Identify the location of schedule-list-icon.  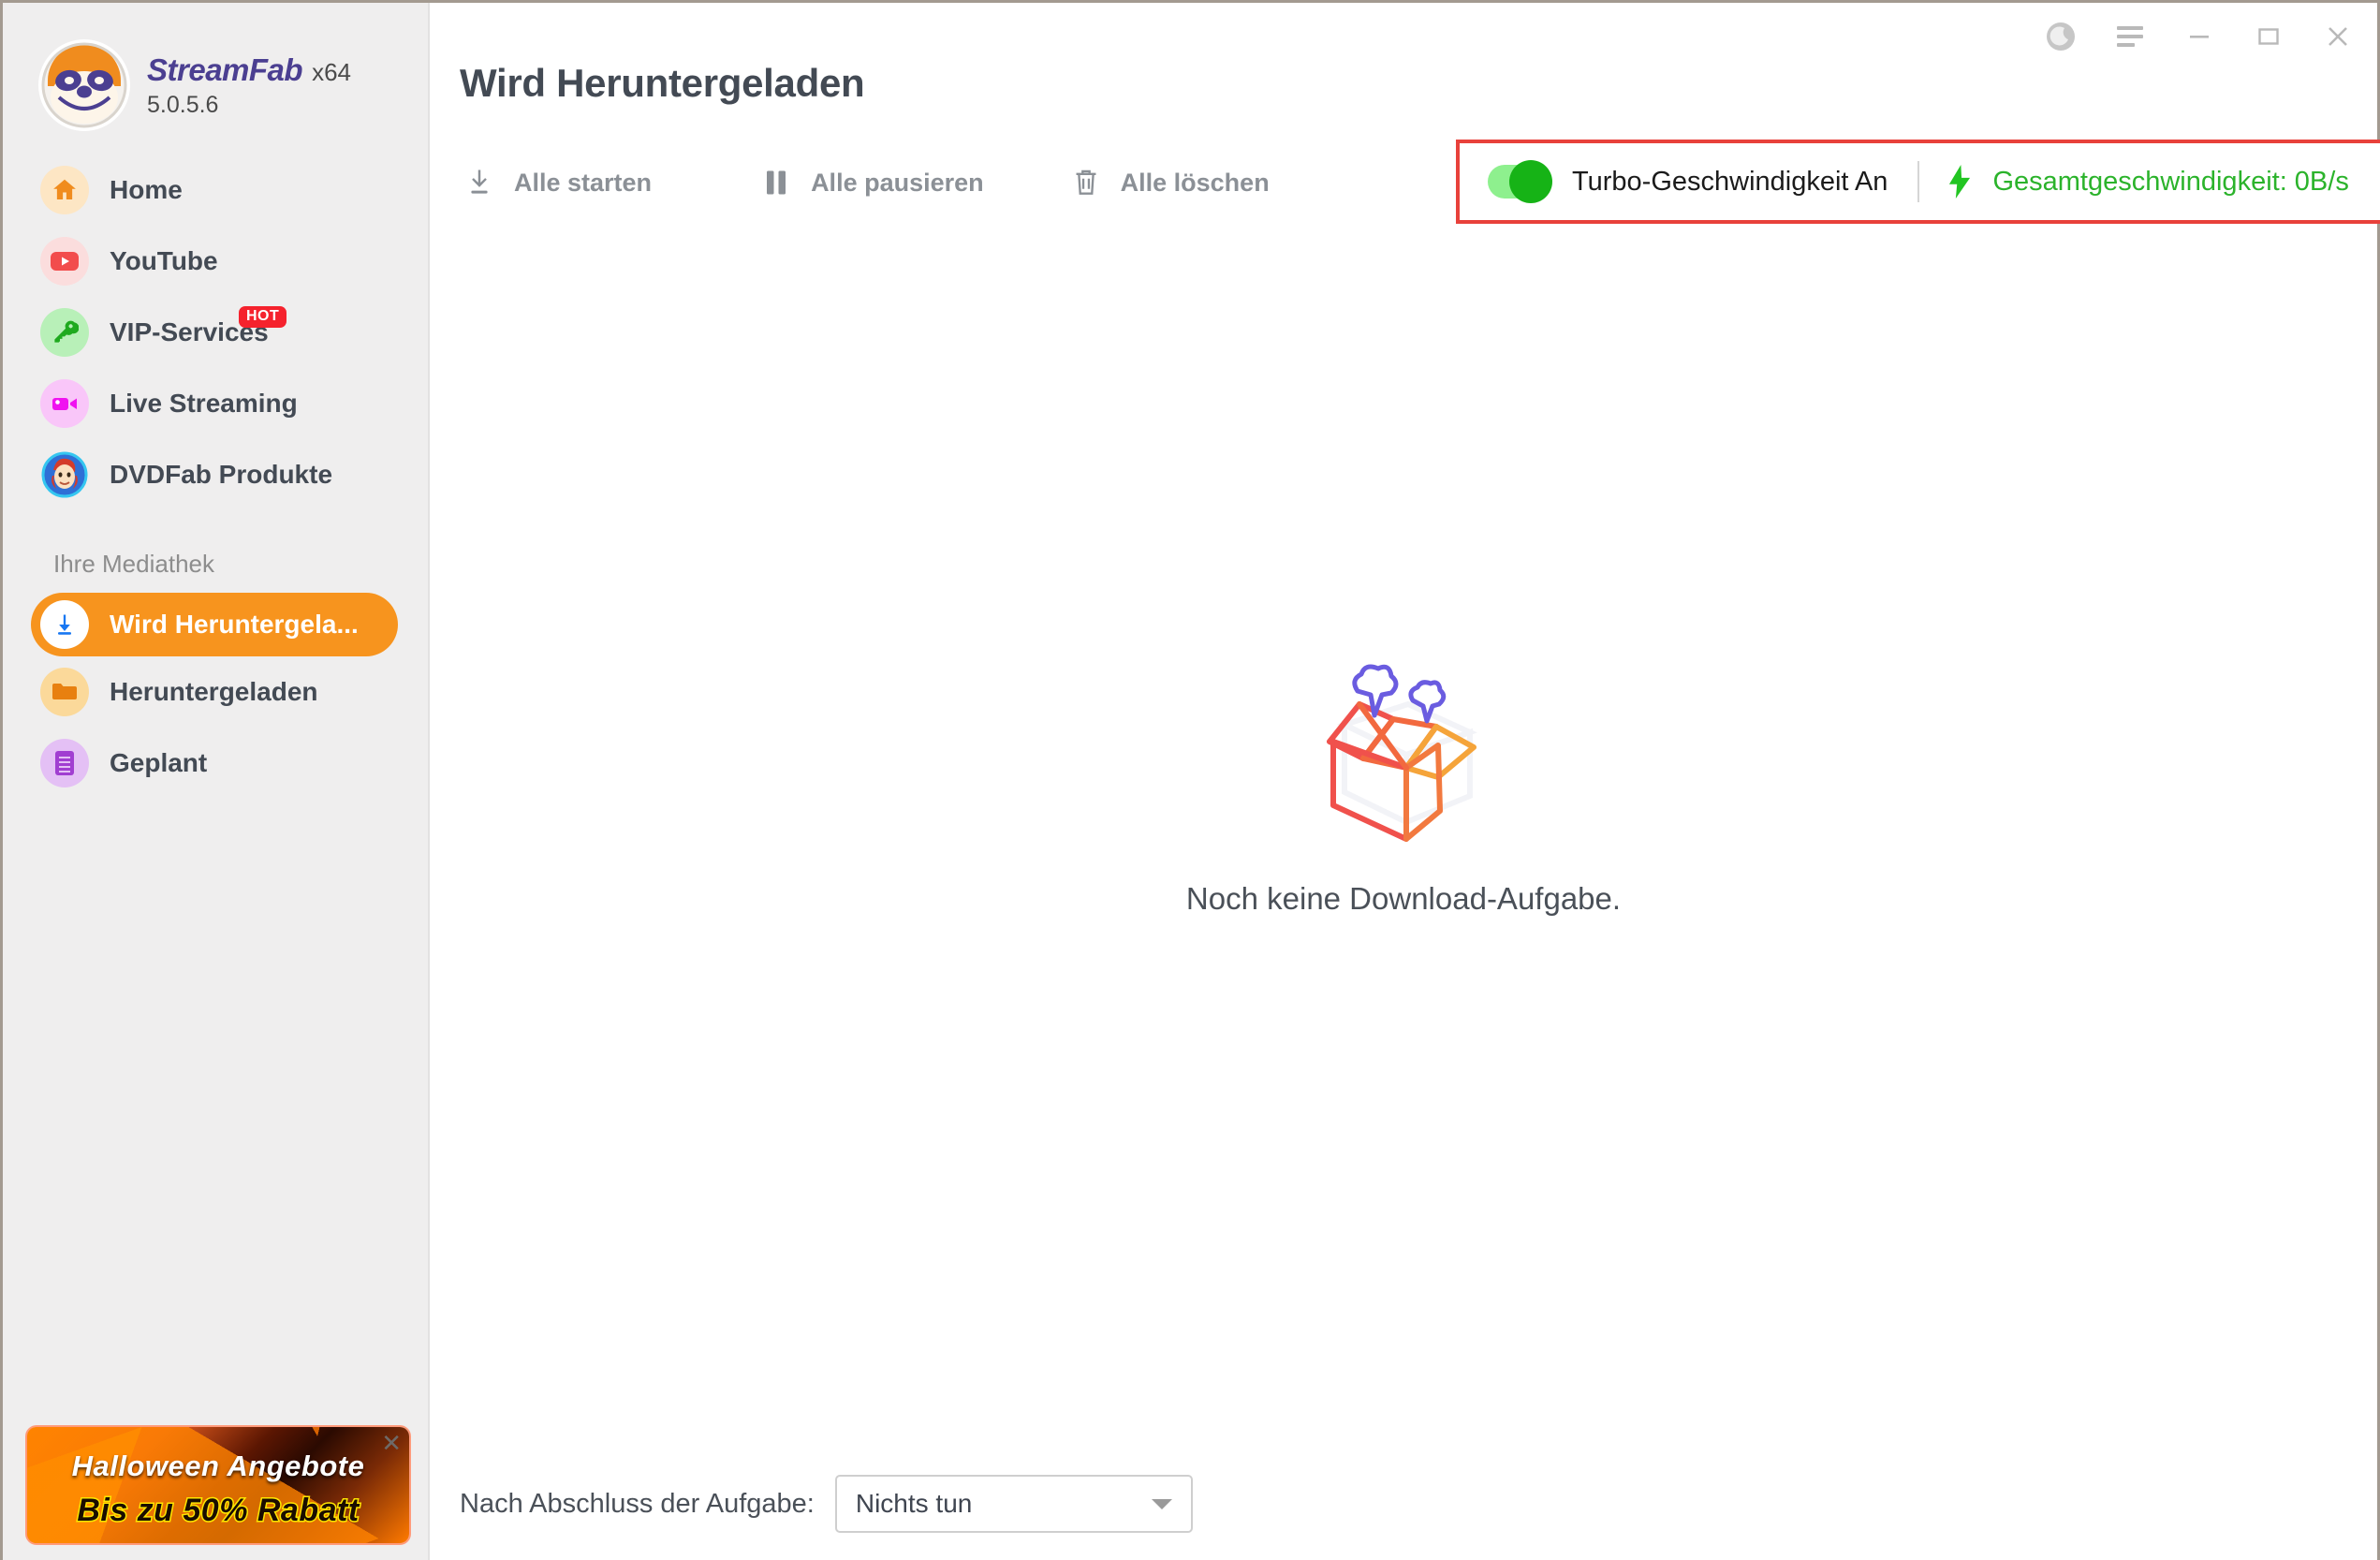
(64, 763).